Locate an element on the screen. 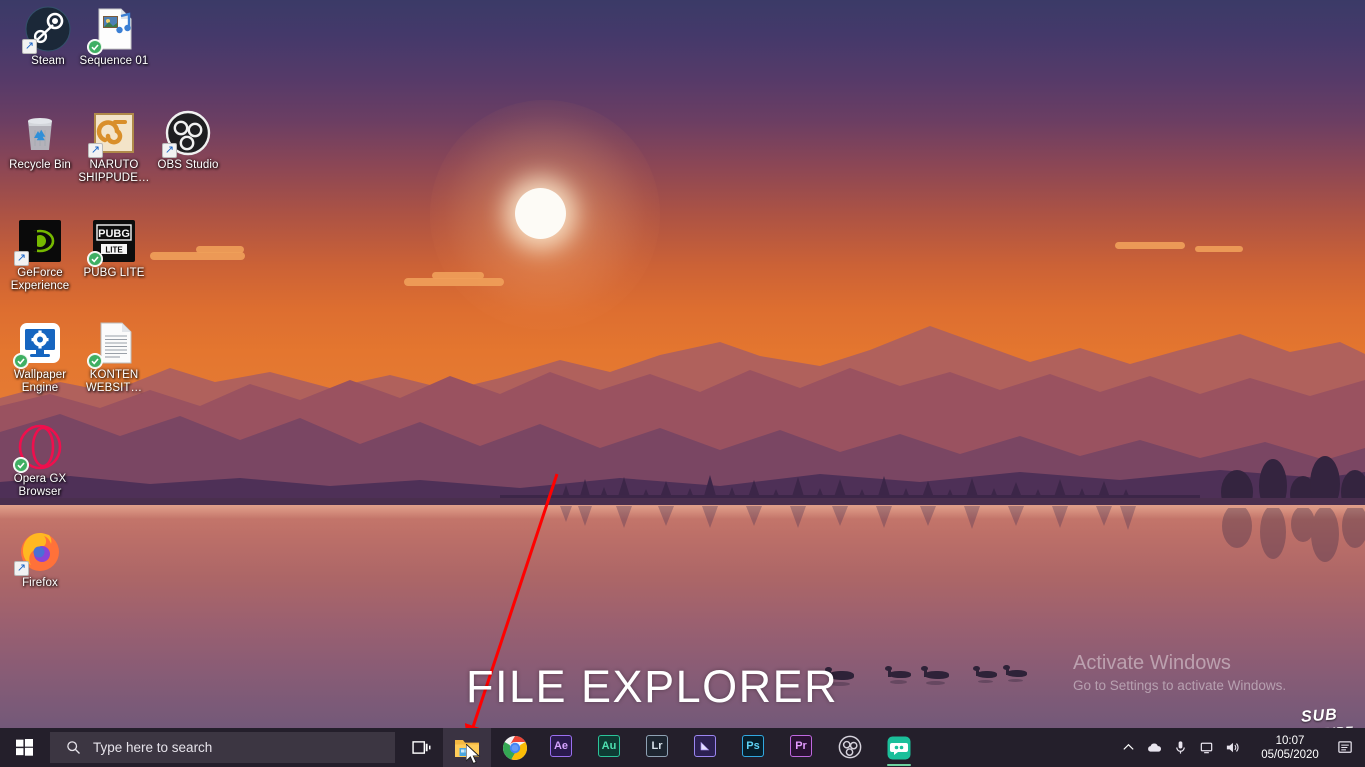 The height and width of the screenshot is (767, 1365). desktop-icon-opera-gx-browser: Opera GX Browser is located at coordinates (40, 461).